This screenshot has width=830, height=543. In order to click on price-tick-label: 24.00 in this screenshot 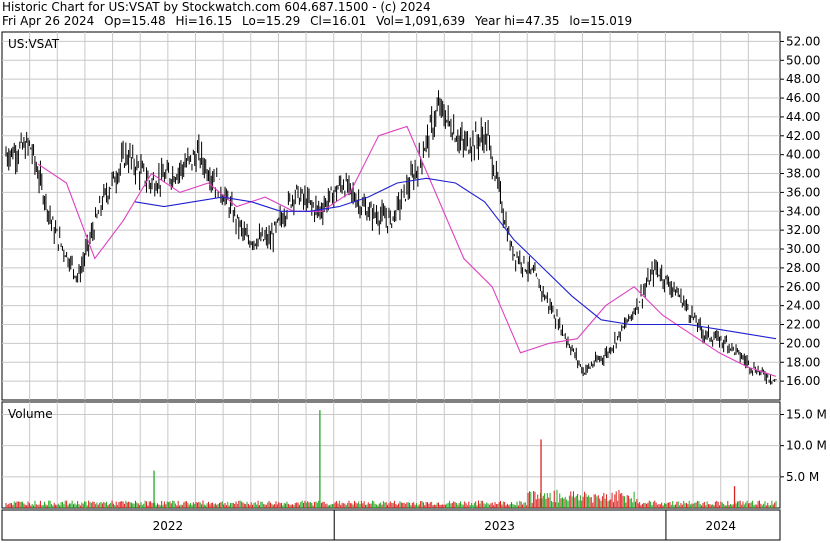, I will do `click(803, 306)`.